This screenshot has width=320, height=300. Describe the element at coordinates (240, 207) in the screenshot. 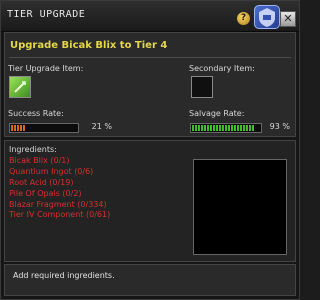

I see `item-preview` at that location.